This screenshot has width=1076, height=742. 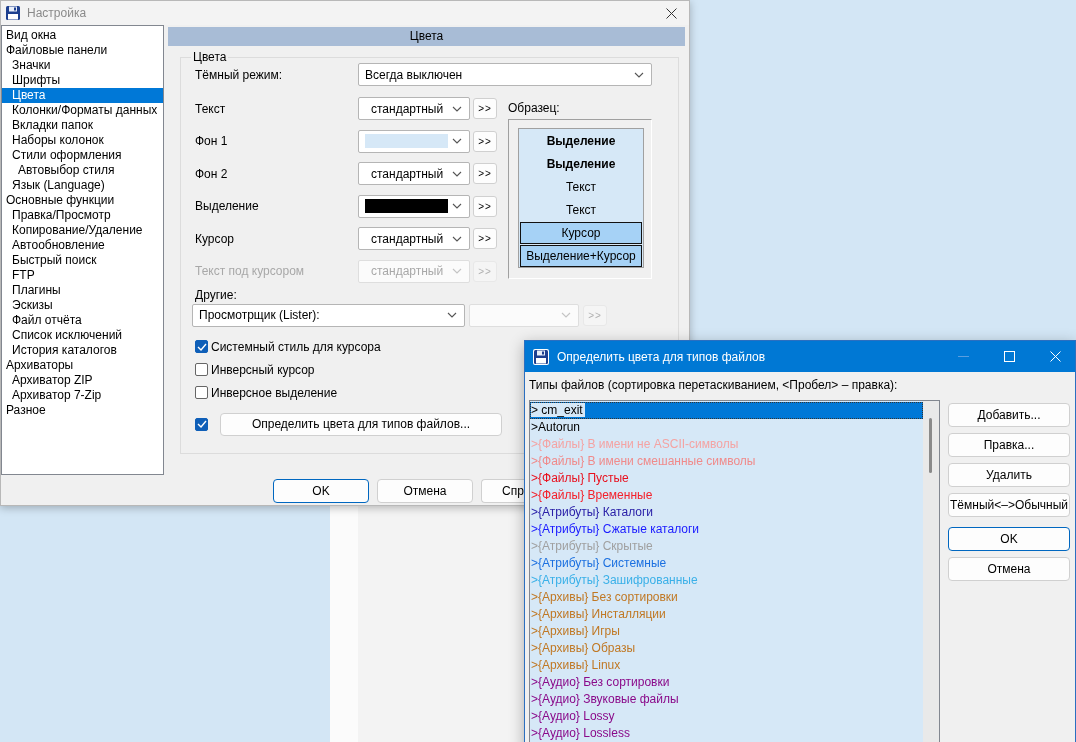 What do you see at coordinates (328, 315) in the screenshot?
I see `dropdown: Просмотрщик (Lister):` at bounding box center [328, 315].